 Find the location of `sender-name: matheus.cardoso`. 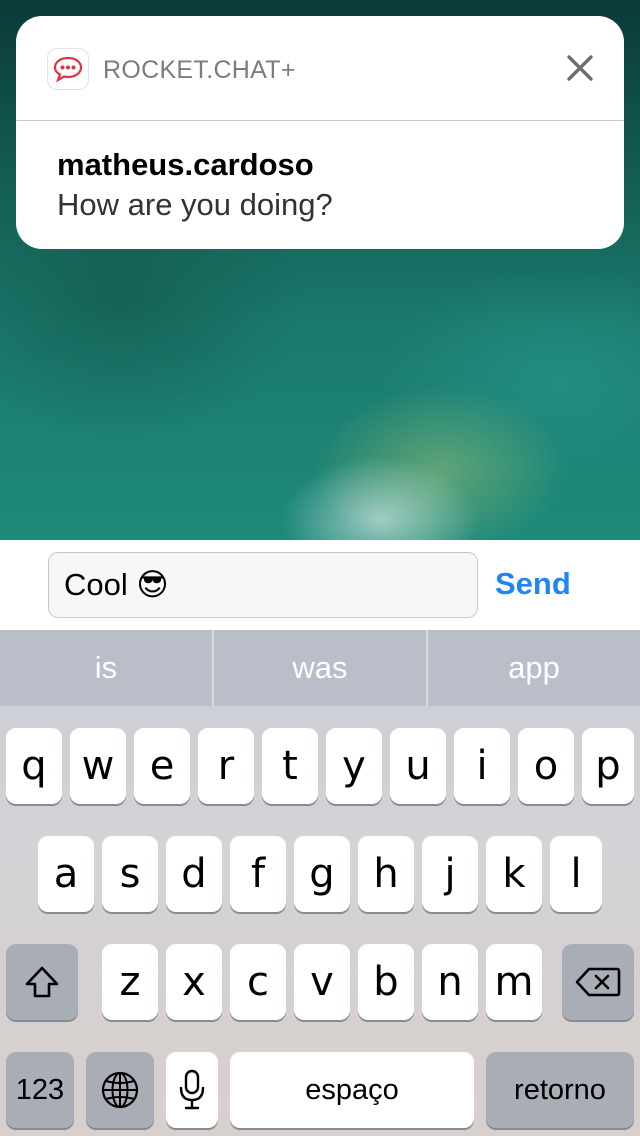

sender-name: matheus.cardoso is located at coordinates (185, 164).